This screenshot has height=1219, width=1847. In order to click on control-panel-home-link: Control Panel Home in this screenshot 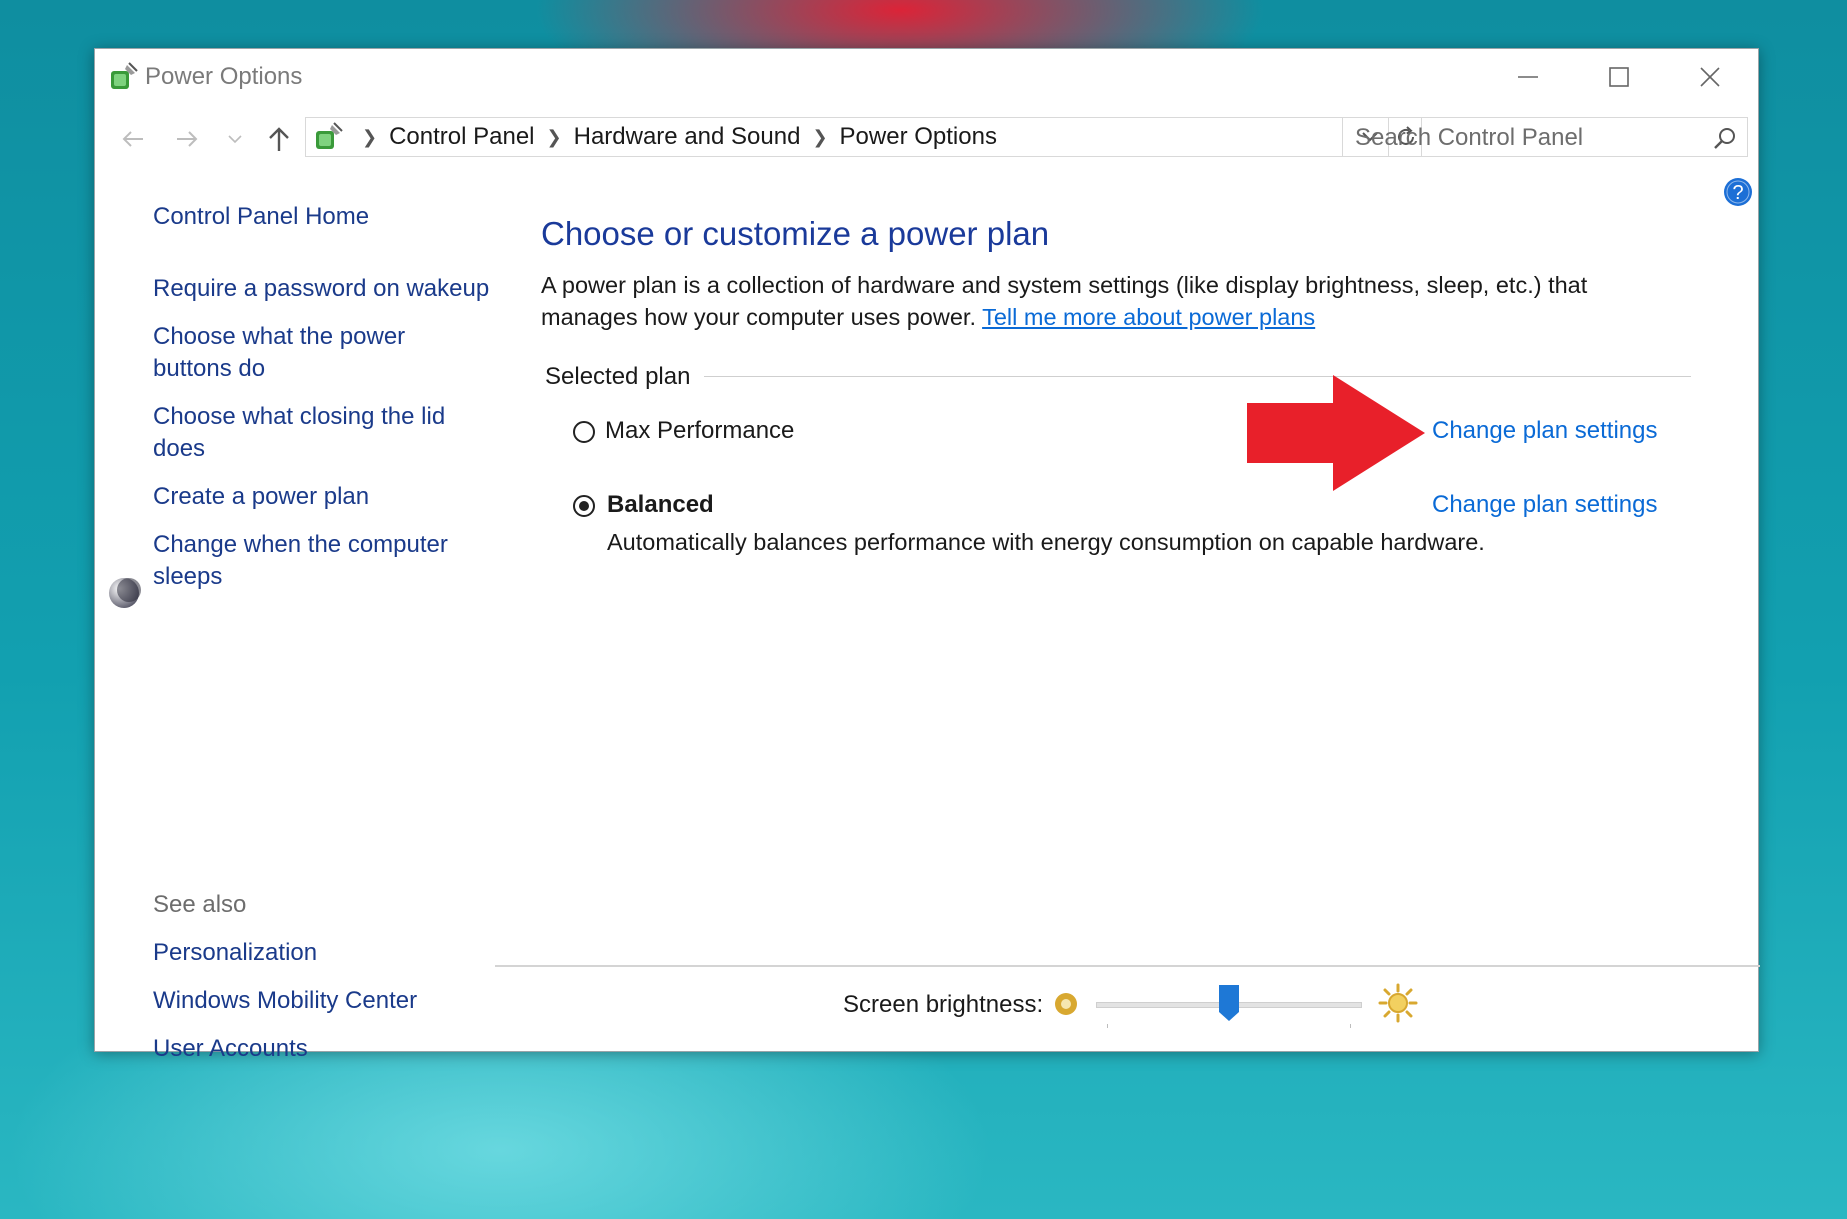, I will do `click(333, 217)`.